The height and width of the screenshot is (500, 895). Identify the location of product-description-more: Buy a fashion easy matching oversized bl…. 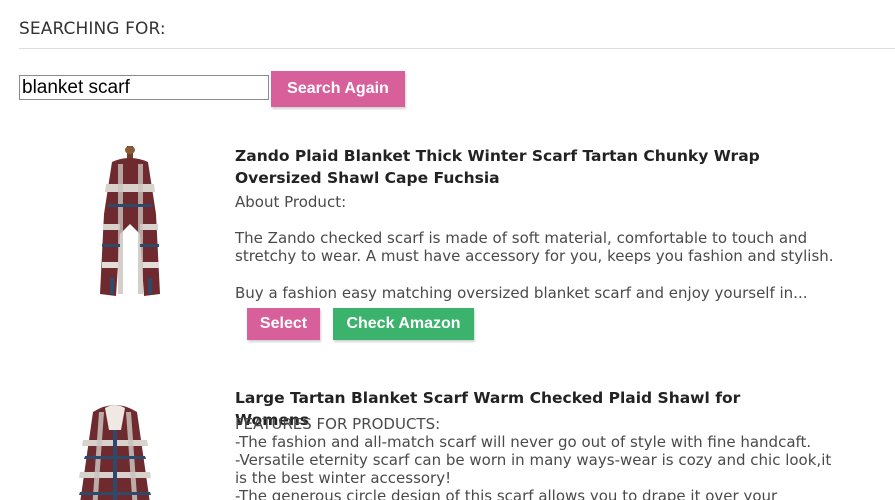
(521, 293).